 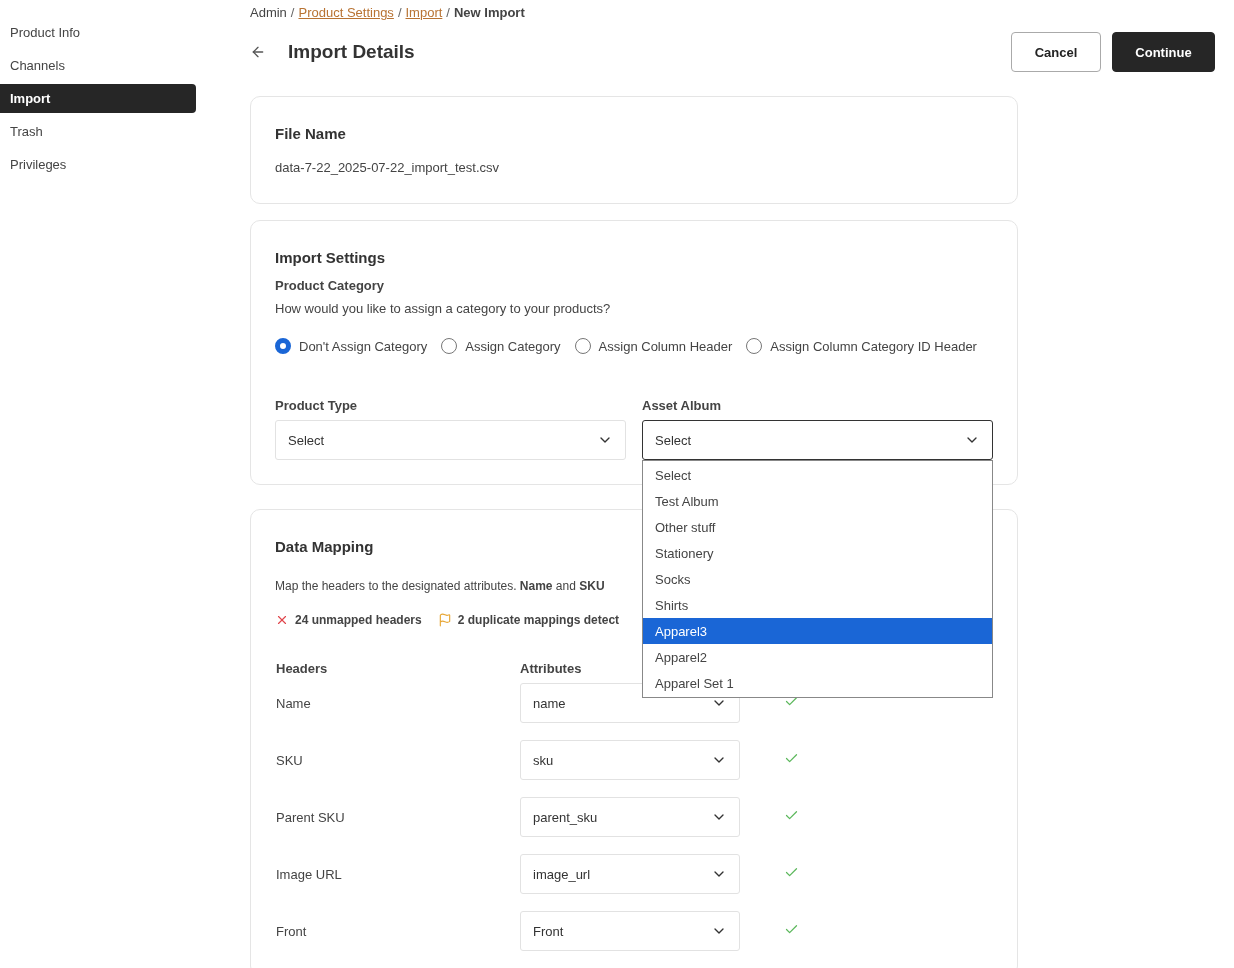 What do you see at coordinates (444, 620) in the screenshot?
I see `flag-icon` at bounding box center [444, 620].